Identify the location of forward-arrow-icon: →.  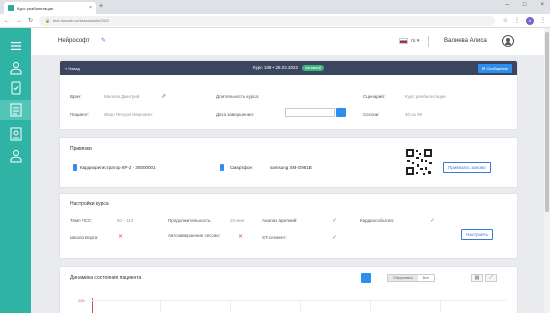
(19, 21).